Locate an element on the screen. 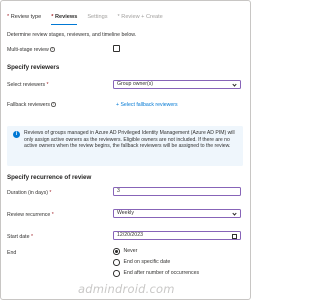  watermark: admindroid.com is located at coordinates (126, 289).